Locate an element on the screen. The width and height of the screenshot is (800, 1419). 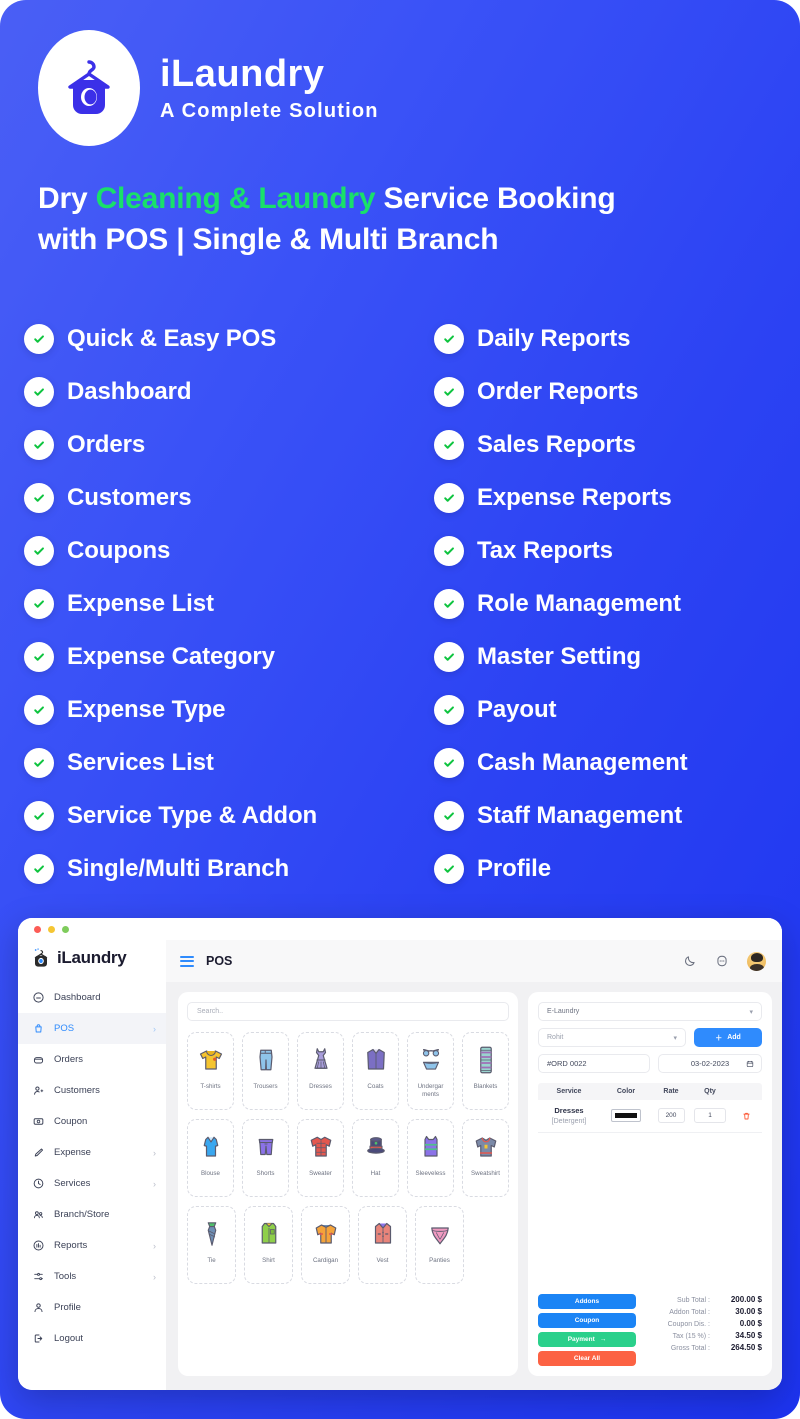
color-swatch is located at coordinates (626, 1116).